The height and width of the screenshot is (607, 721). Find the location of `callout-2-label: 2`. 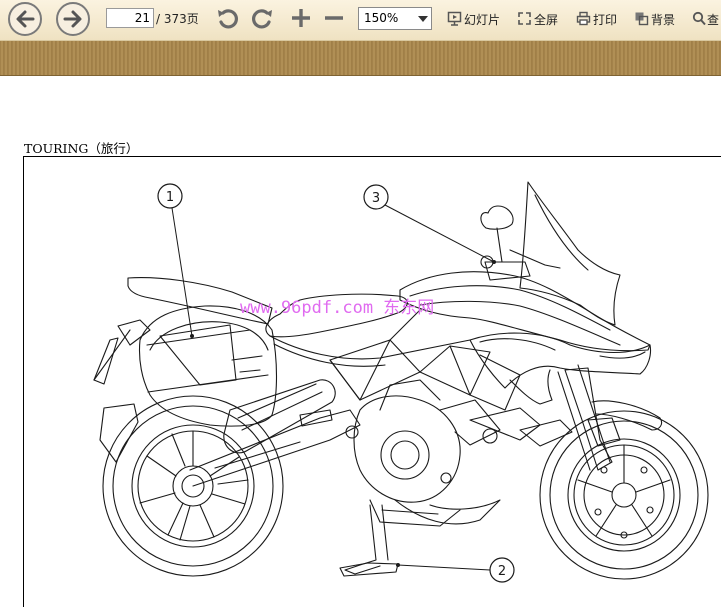

callout-2-label: 2 is located at coordinates (502, 571).